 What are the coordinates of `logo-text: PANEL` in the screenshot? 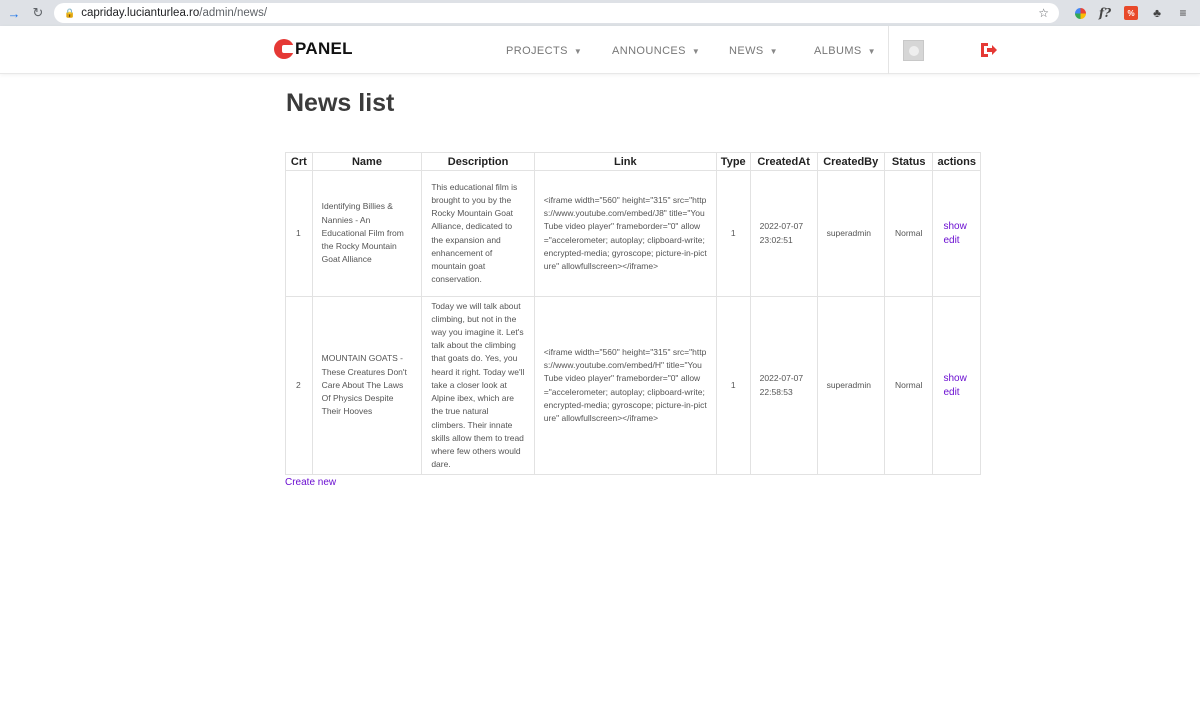 It's located at (324, 48).